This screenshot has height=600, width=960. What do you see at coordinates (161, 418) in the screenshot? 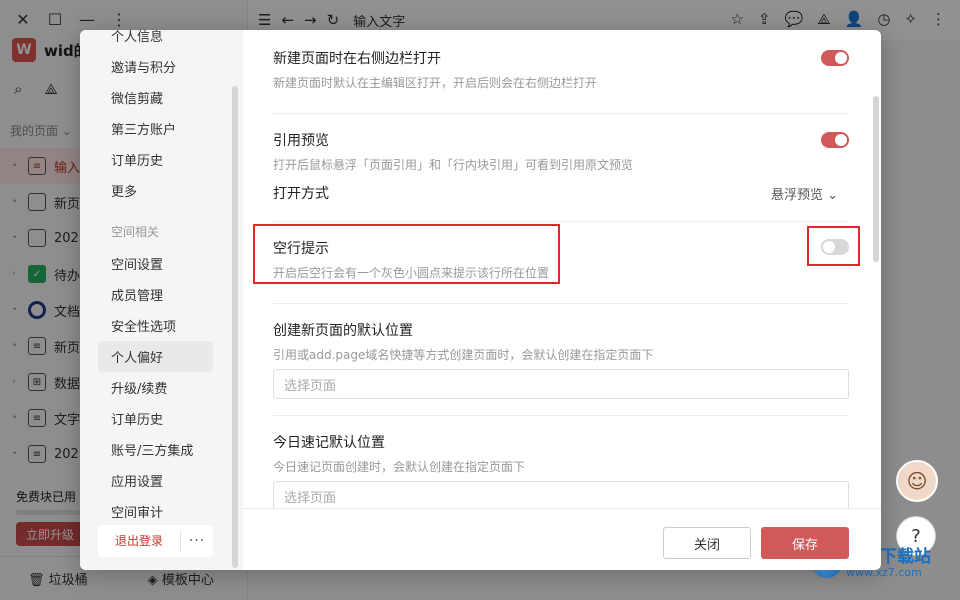
I see `nav-item-space-orders: 订单历史` at bounding box center [161, 418].